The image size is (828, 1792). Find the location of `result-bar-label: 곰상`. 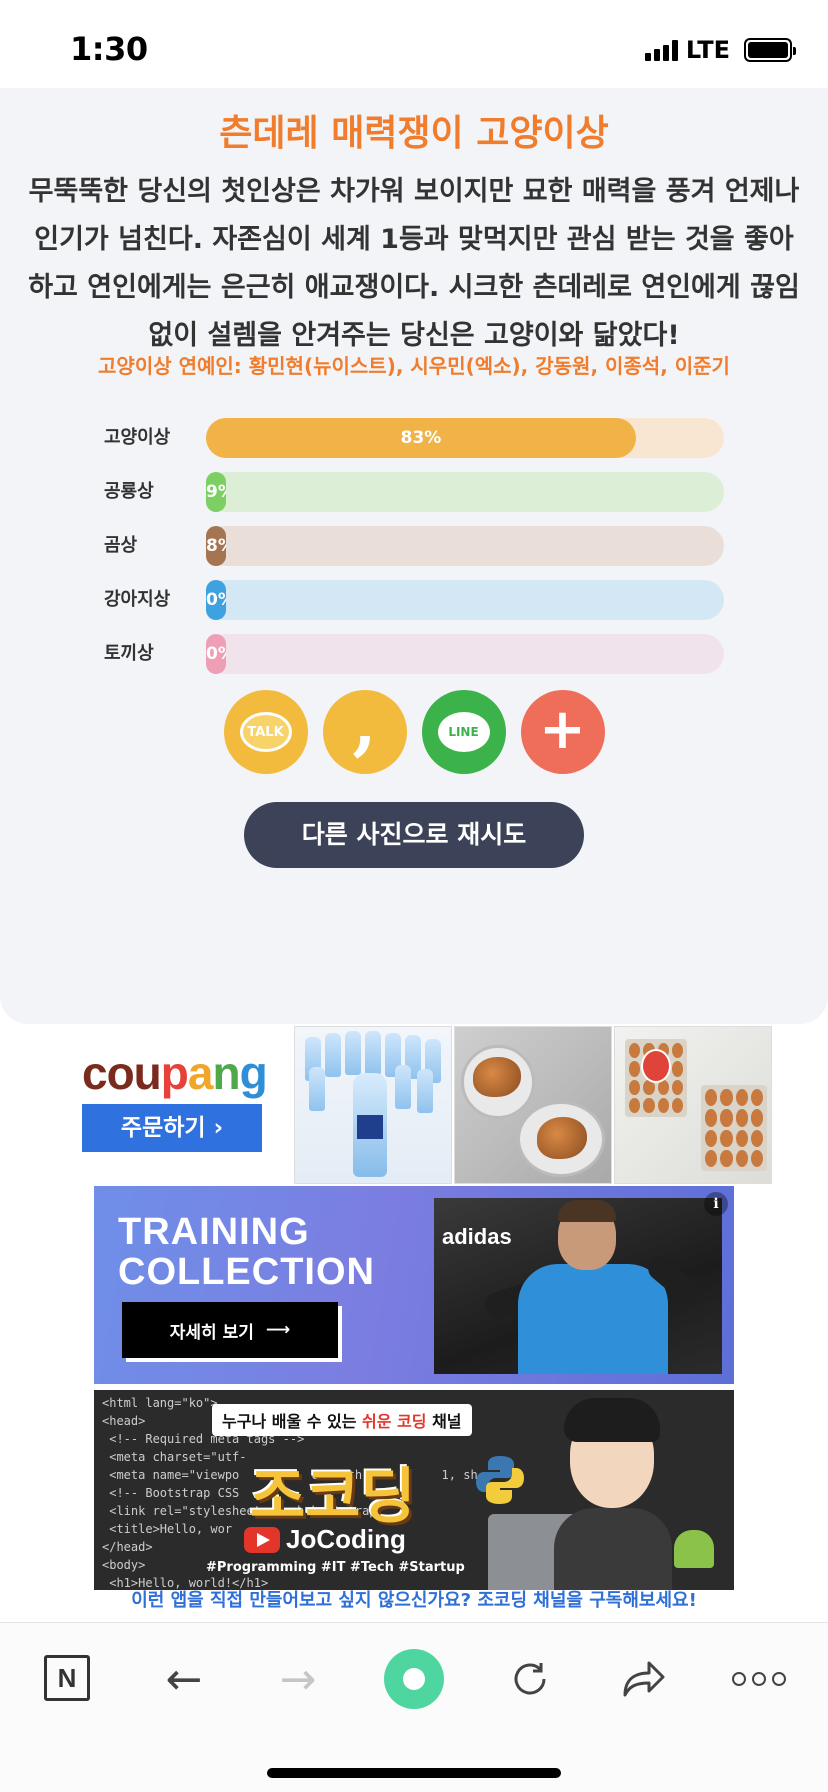

result-bar-label: 곰상 is located at coordinates (121, 545).